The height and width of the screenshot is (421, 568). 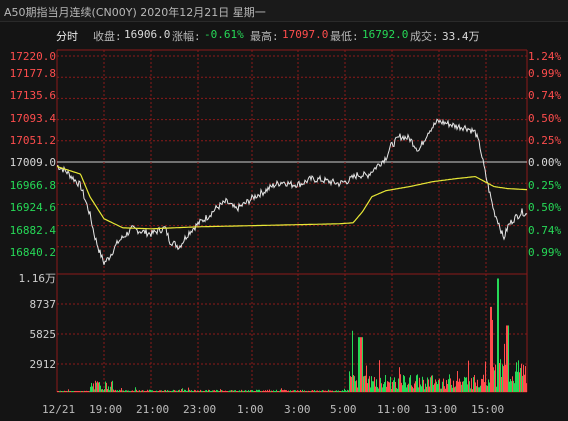 What do you see at coordinates (67, 36) in the screenshot?
I see `tab-intraday: 分时` at bounding box center [67, 36].